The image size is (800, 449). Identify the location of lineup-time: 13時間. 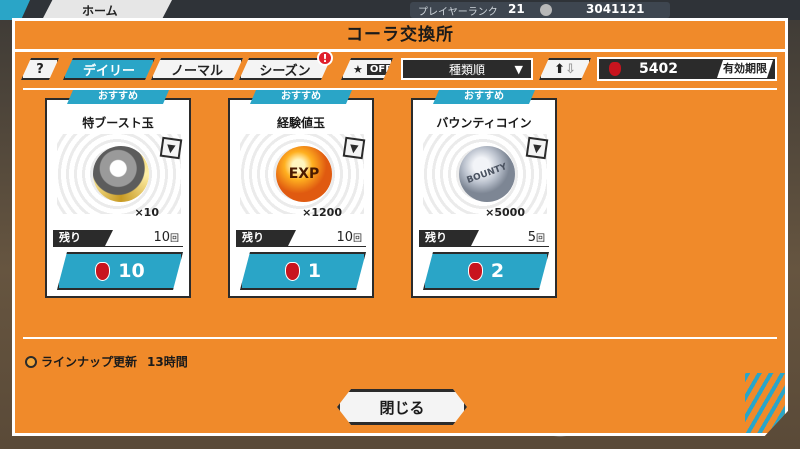
(167, 362).